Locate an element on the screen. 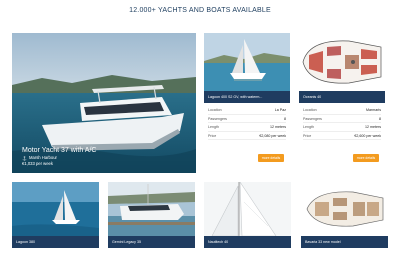  spec-value: €2,600 per week is located at coordinates (367, 135).